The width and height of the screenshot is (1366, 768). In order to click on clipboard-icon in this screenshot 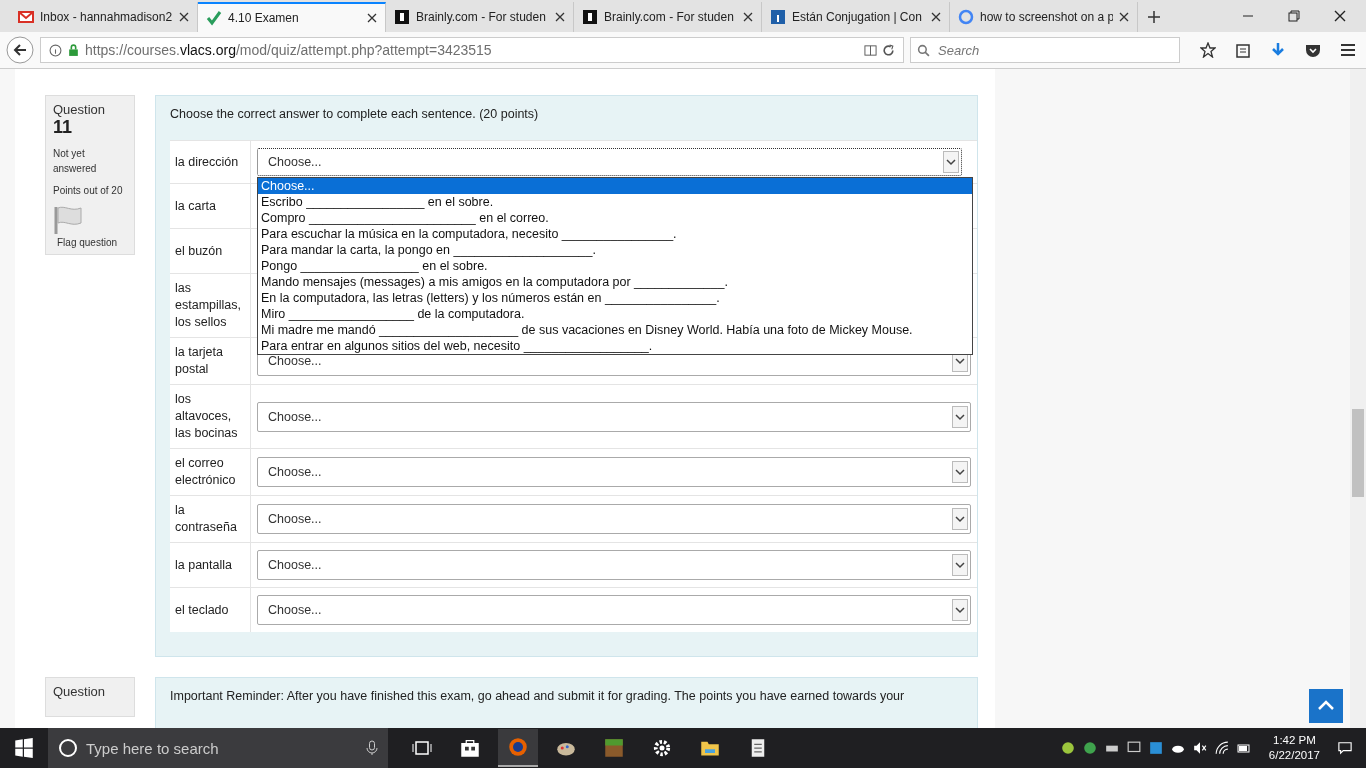, I will do `click(1243, 50)`.